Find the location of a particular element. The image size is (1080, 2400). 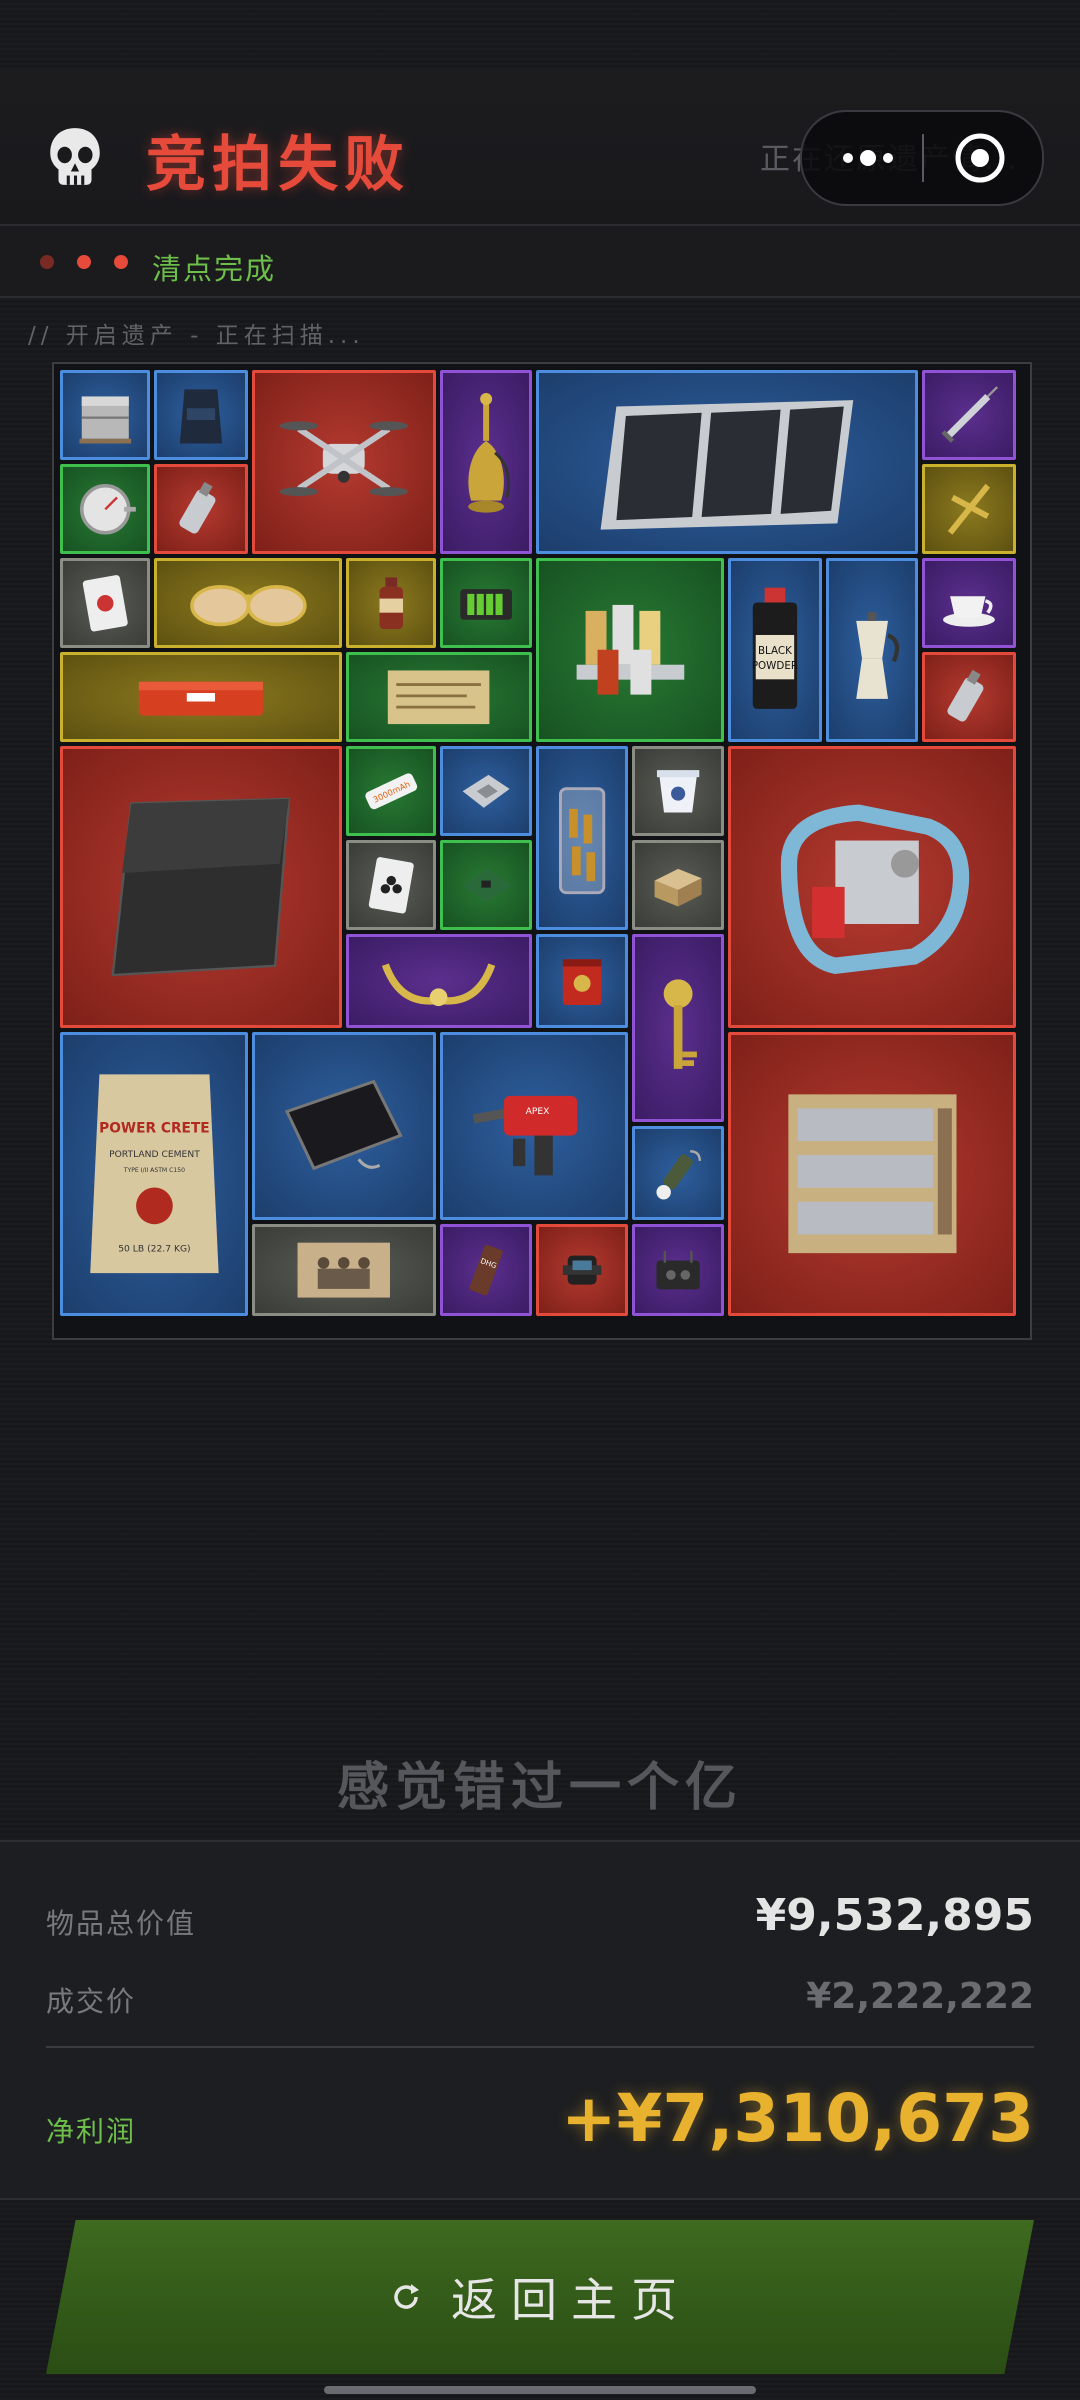

fuel-canister-item is located at coordinates (201, 509).